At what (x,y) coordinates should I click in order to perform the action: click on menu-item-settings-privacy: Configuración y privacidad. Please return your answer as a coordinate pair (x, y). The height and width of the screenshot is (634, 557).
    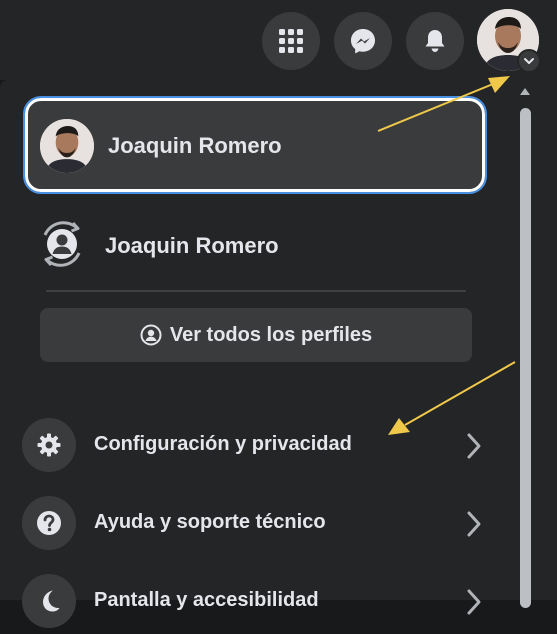
    Looking at the image, I should click on (260, 447).